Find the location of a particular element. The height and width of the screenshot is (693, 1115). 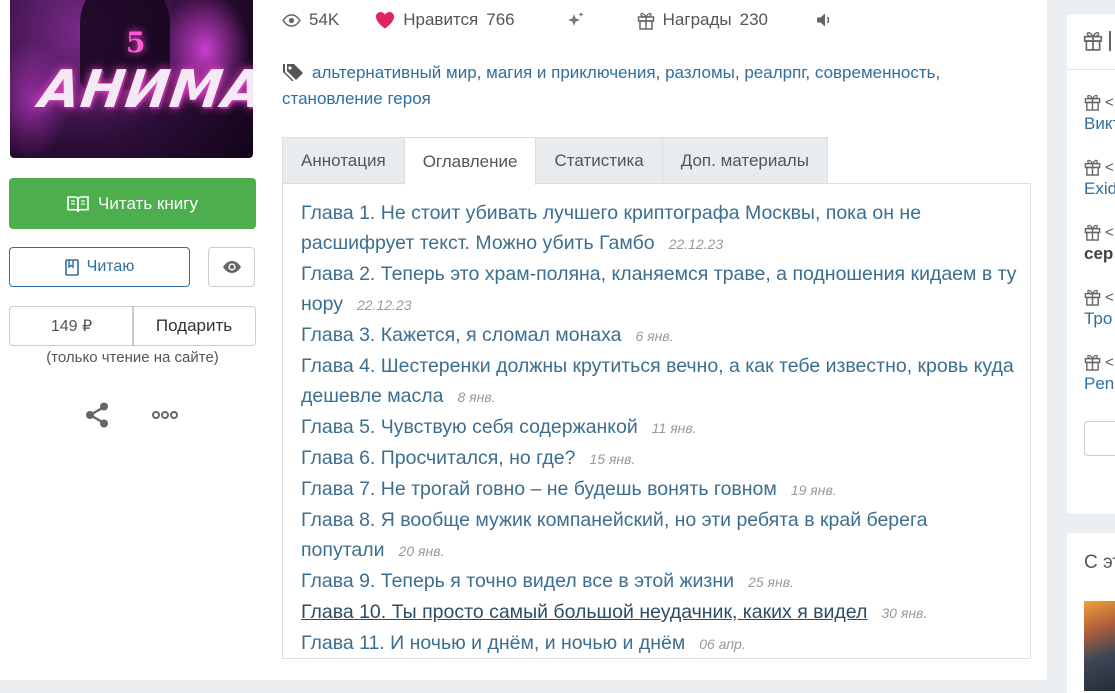

chapter-date: 19 янв. is located at coordinates (813, 490).